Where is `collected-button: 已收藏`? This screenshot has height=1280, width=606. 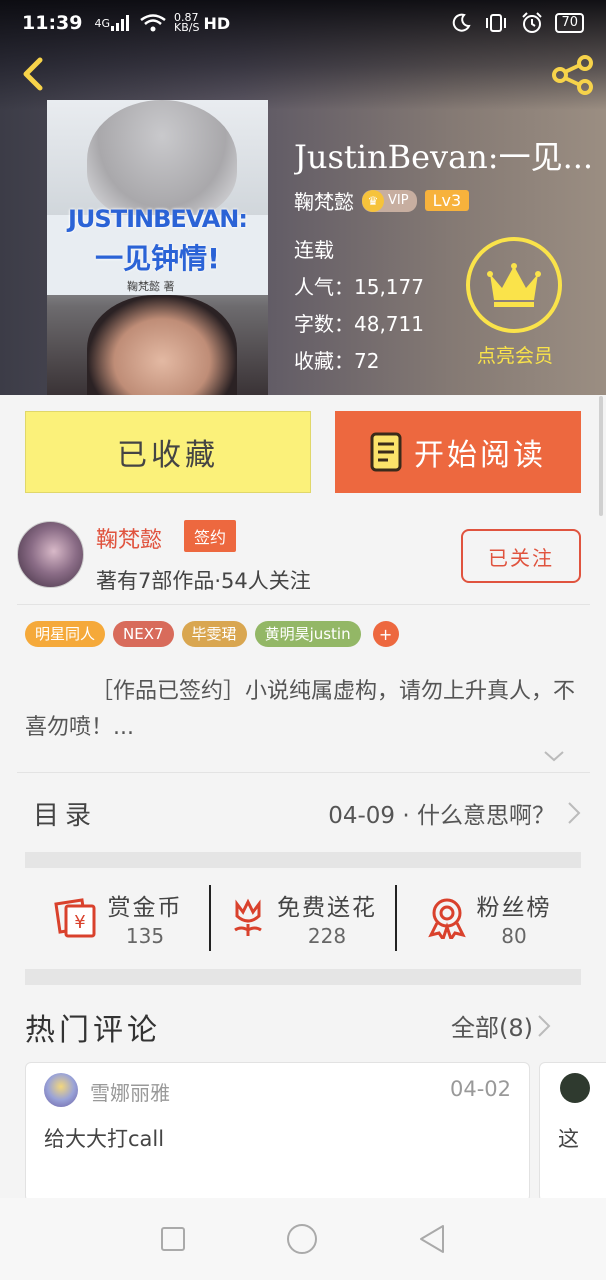
collected-button: 已收藏 is located at coordinates (168, 452).